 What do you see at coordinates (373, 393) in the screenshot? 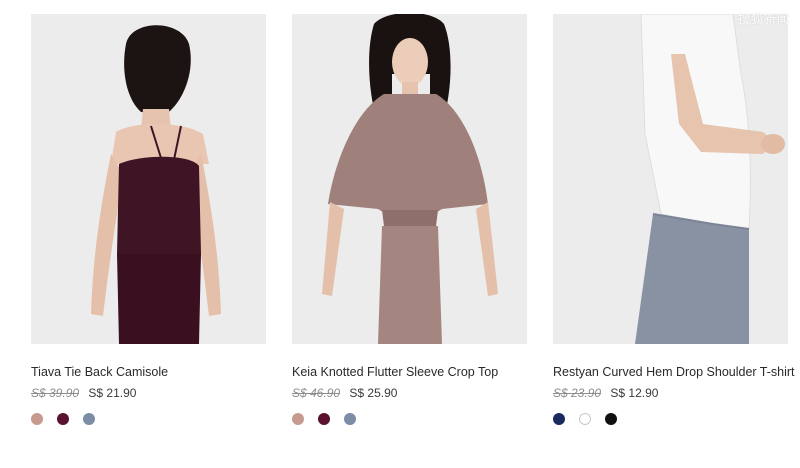
I see `sale-price: S$ 25.90` at bounding box center [373, 393].